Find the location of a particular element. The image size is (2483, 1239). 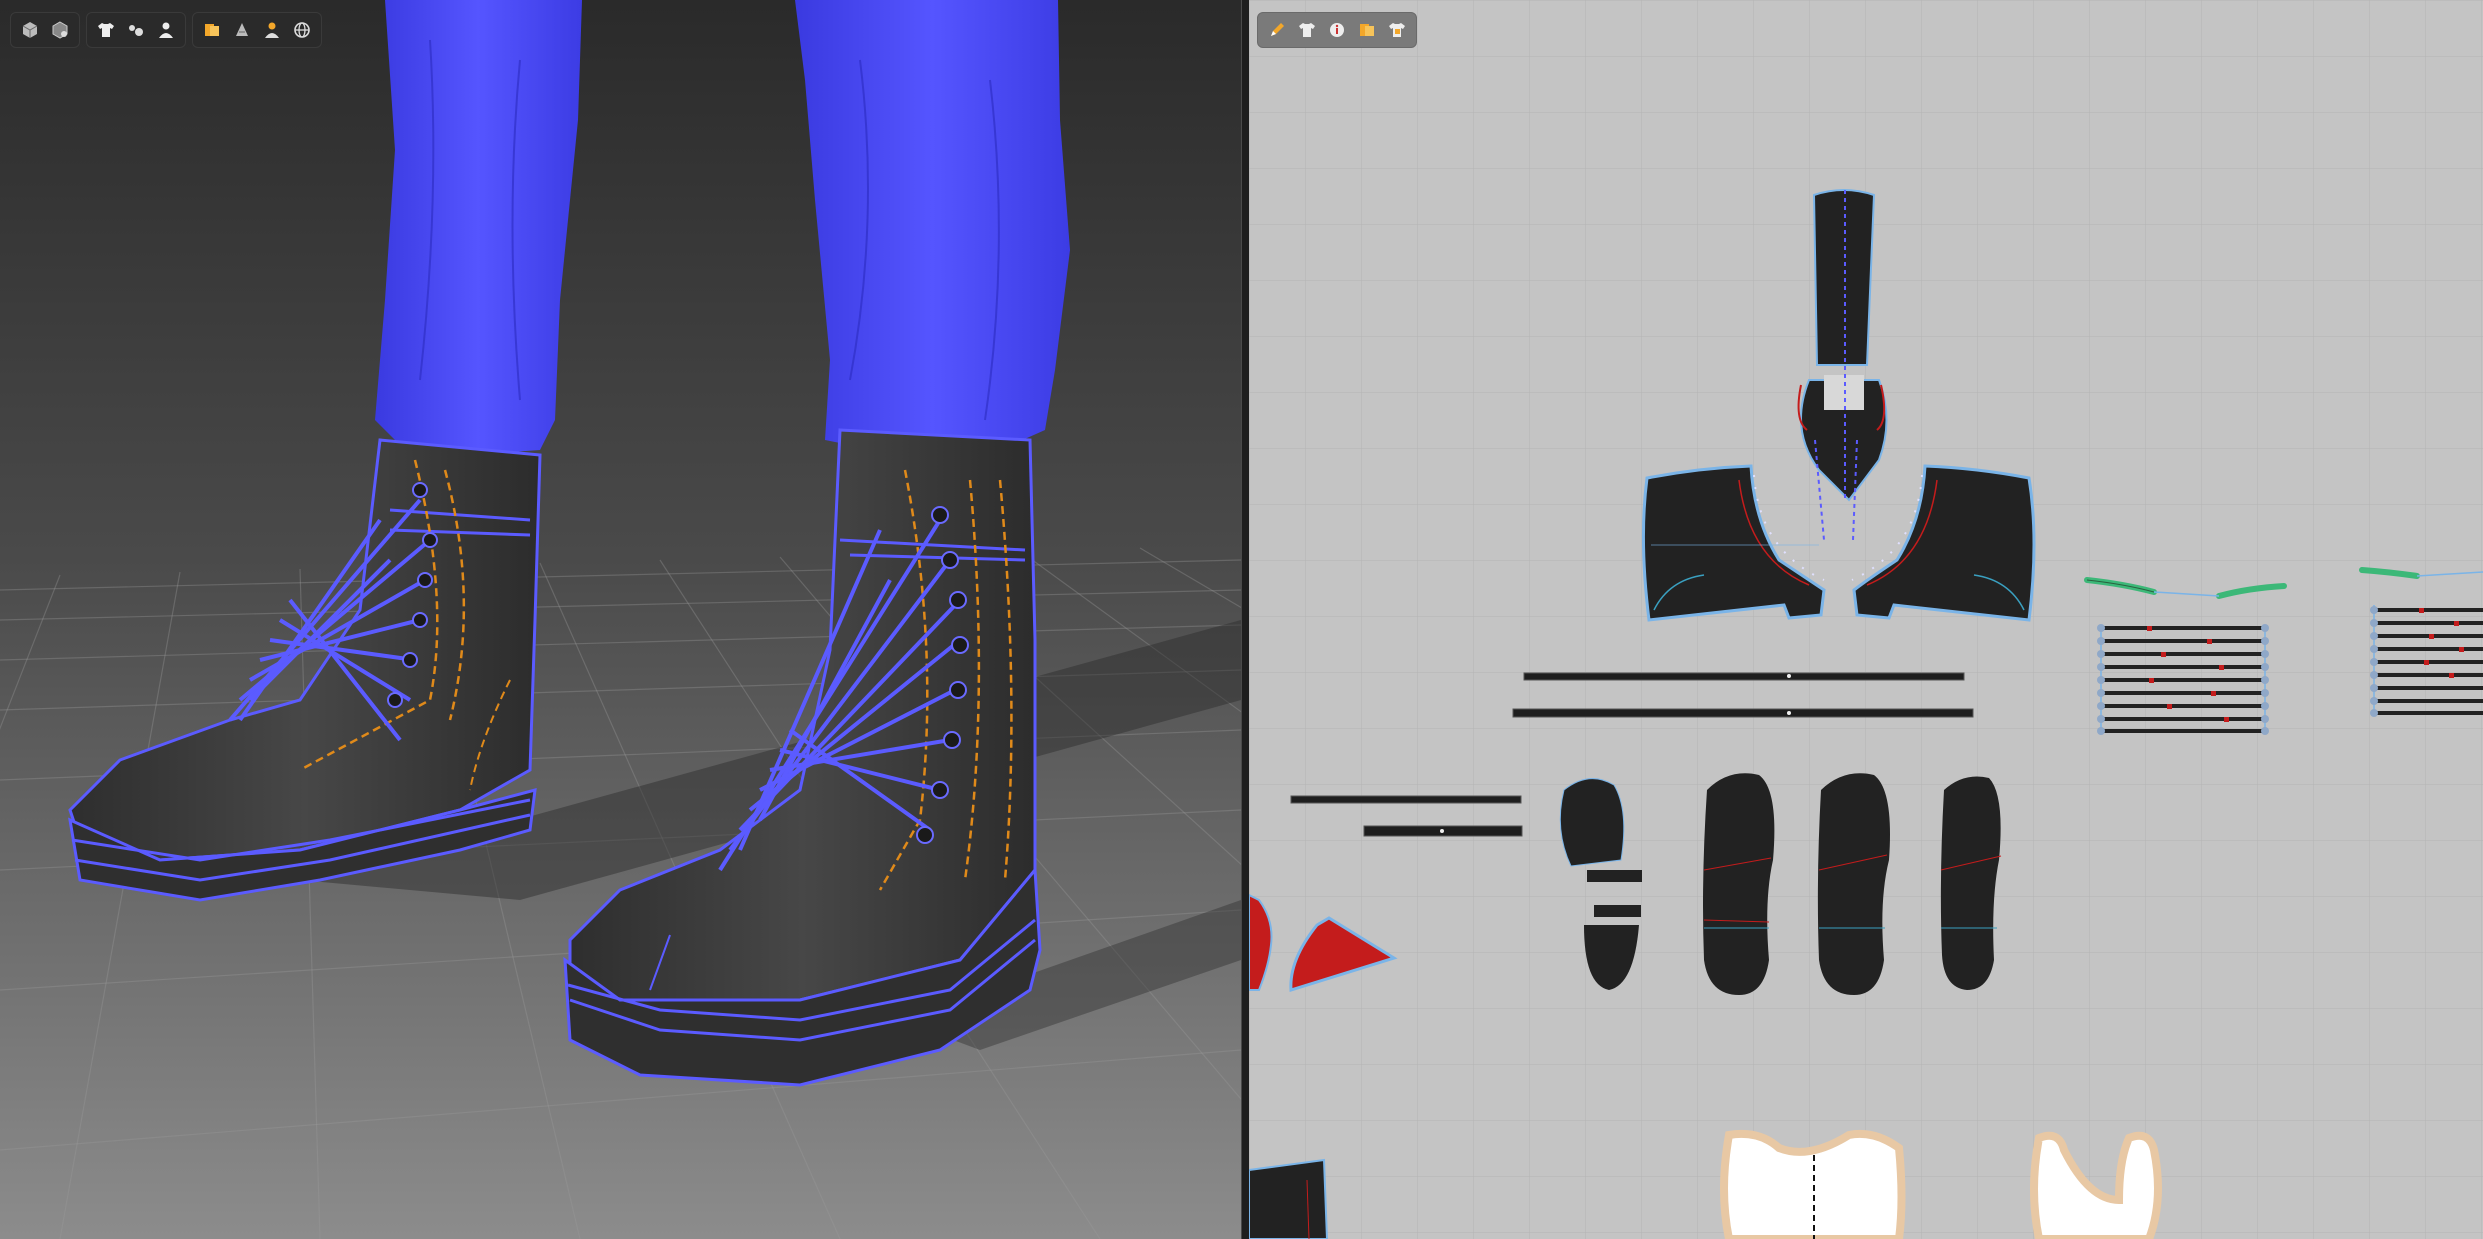

toolbar-group-display is located at coordinates (45, 30).